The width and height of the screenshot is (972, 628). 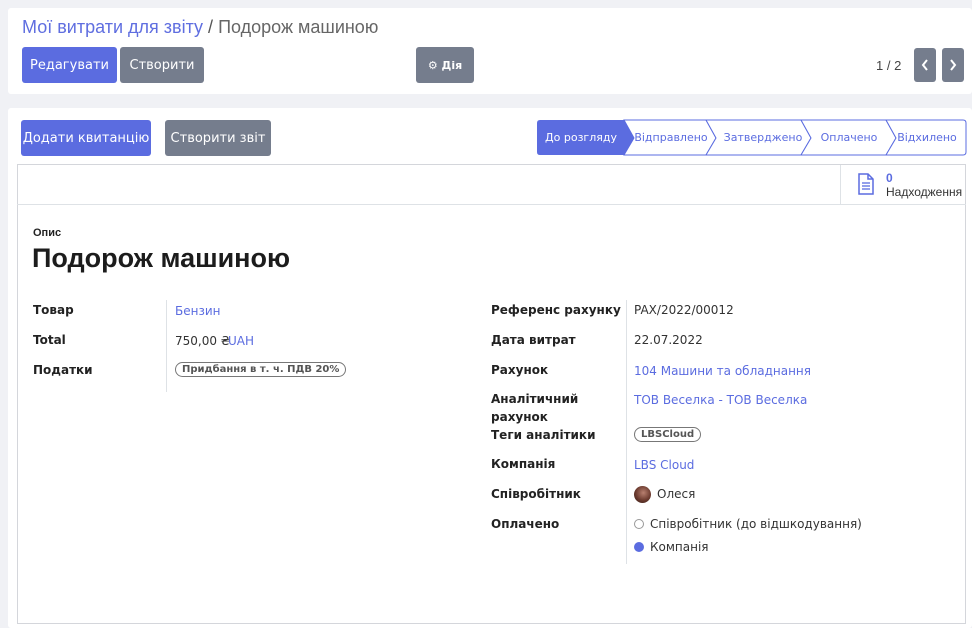 What do you see at coordinates (720, 400) in the screenshot?
I see `analytic-account-value: ТОВ Веселка - ТОВ Веселка` at bounding box center [720, 400].